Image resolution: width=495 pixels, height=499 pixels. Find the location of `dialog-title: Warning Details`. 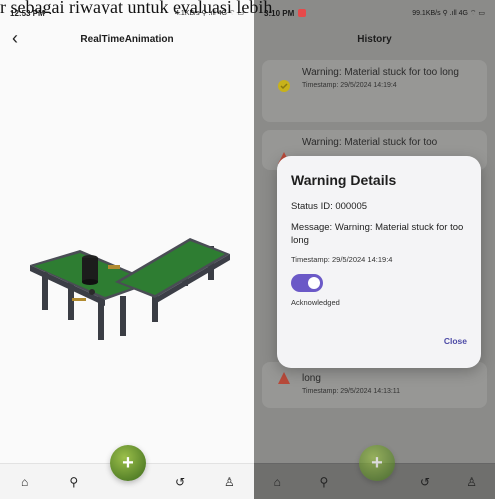

dialog-title: Warning Details is located at coordinates (344, 180).